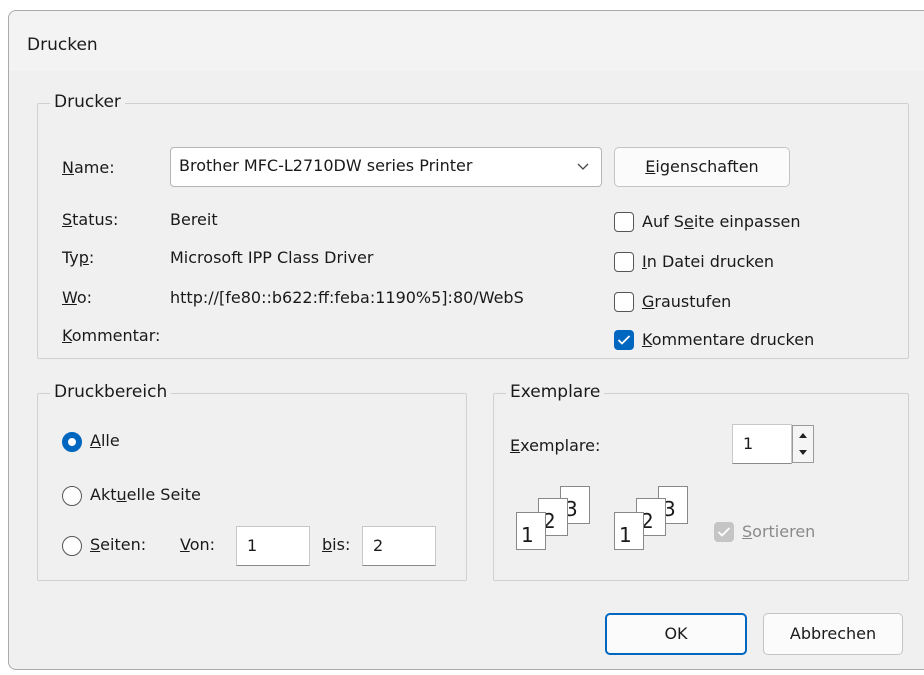 The width and height of the screenshot is (924, 675). Describe the element at coordinates (273, 546) in the screenshot. I see `from-input: 1` at that location.